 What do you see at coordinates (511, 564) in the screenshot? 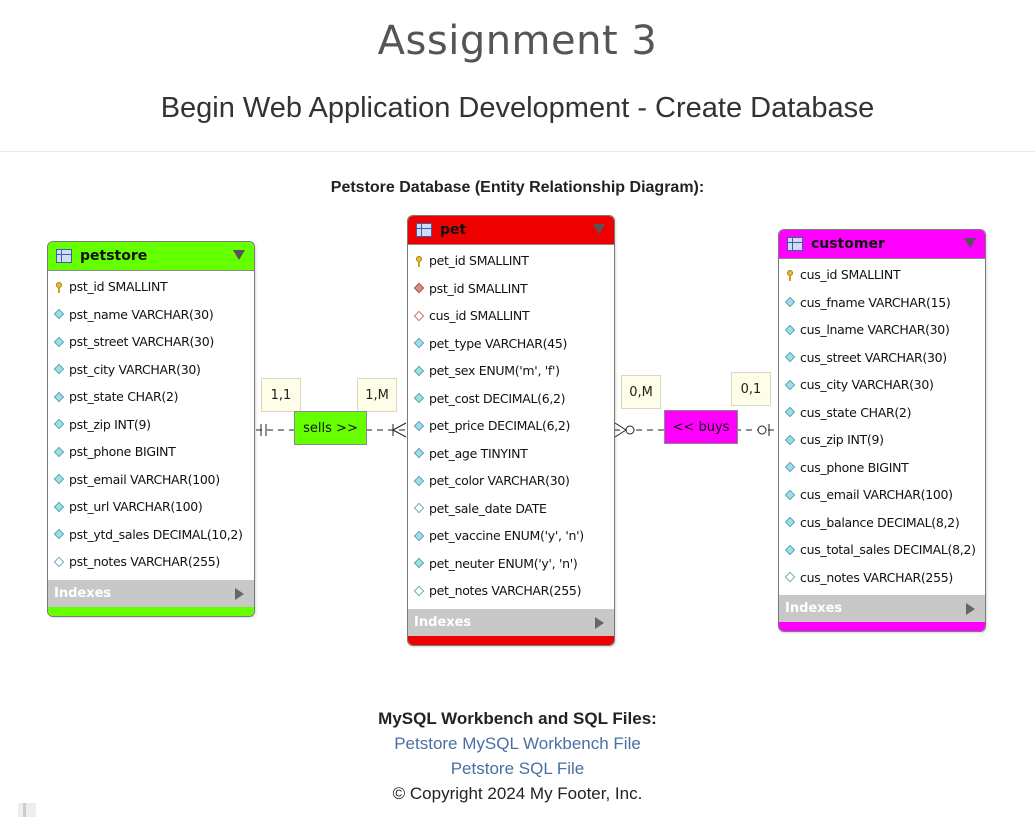
I see `column-row: pet_neuter ENUM('y', 'n')` at bounding box center [511, 564].